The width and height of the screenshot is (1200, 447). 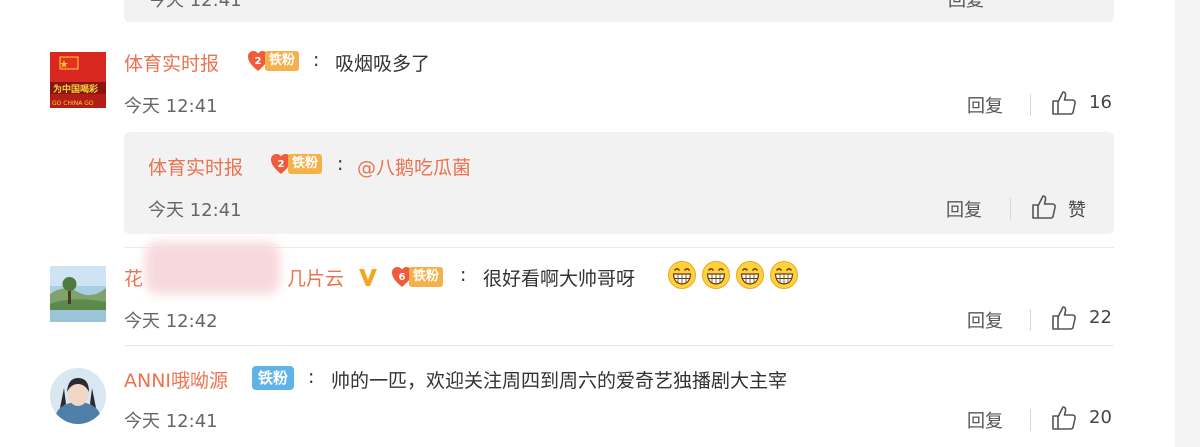 I want to click on previous-timestamp: 今天 12:41, so click(x=195, y=5).